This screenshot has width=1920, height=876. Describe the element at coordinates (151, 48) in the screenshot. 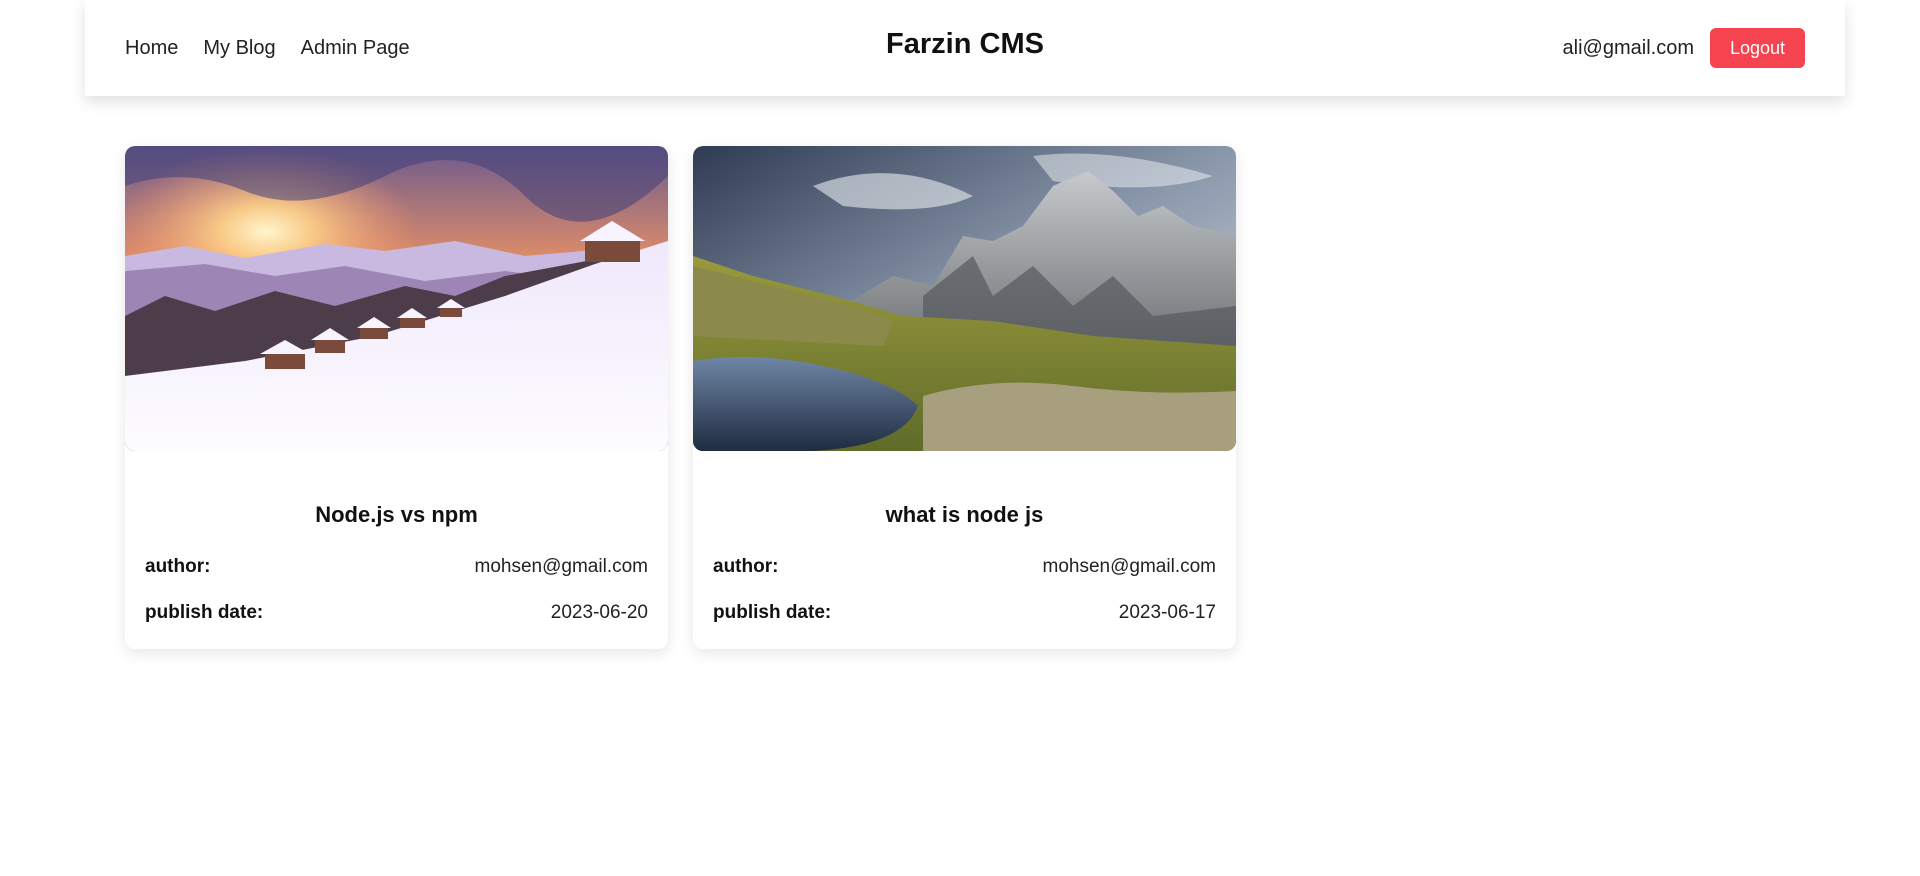

I see `nav-home-link: Home` at that location.